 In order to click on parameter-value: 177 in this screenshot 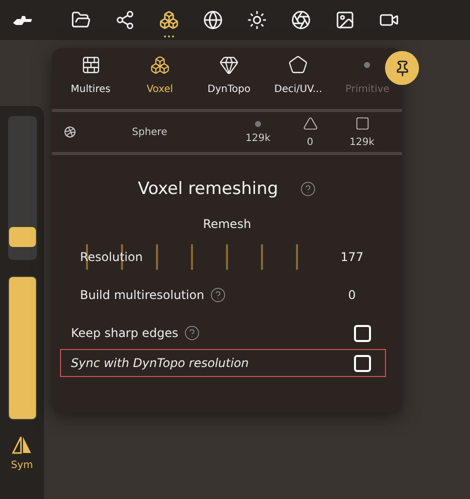, I will do `click(352, 257)`.